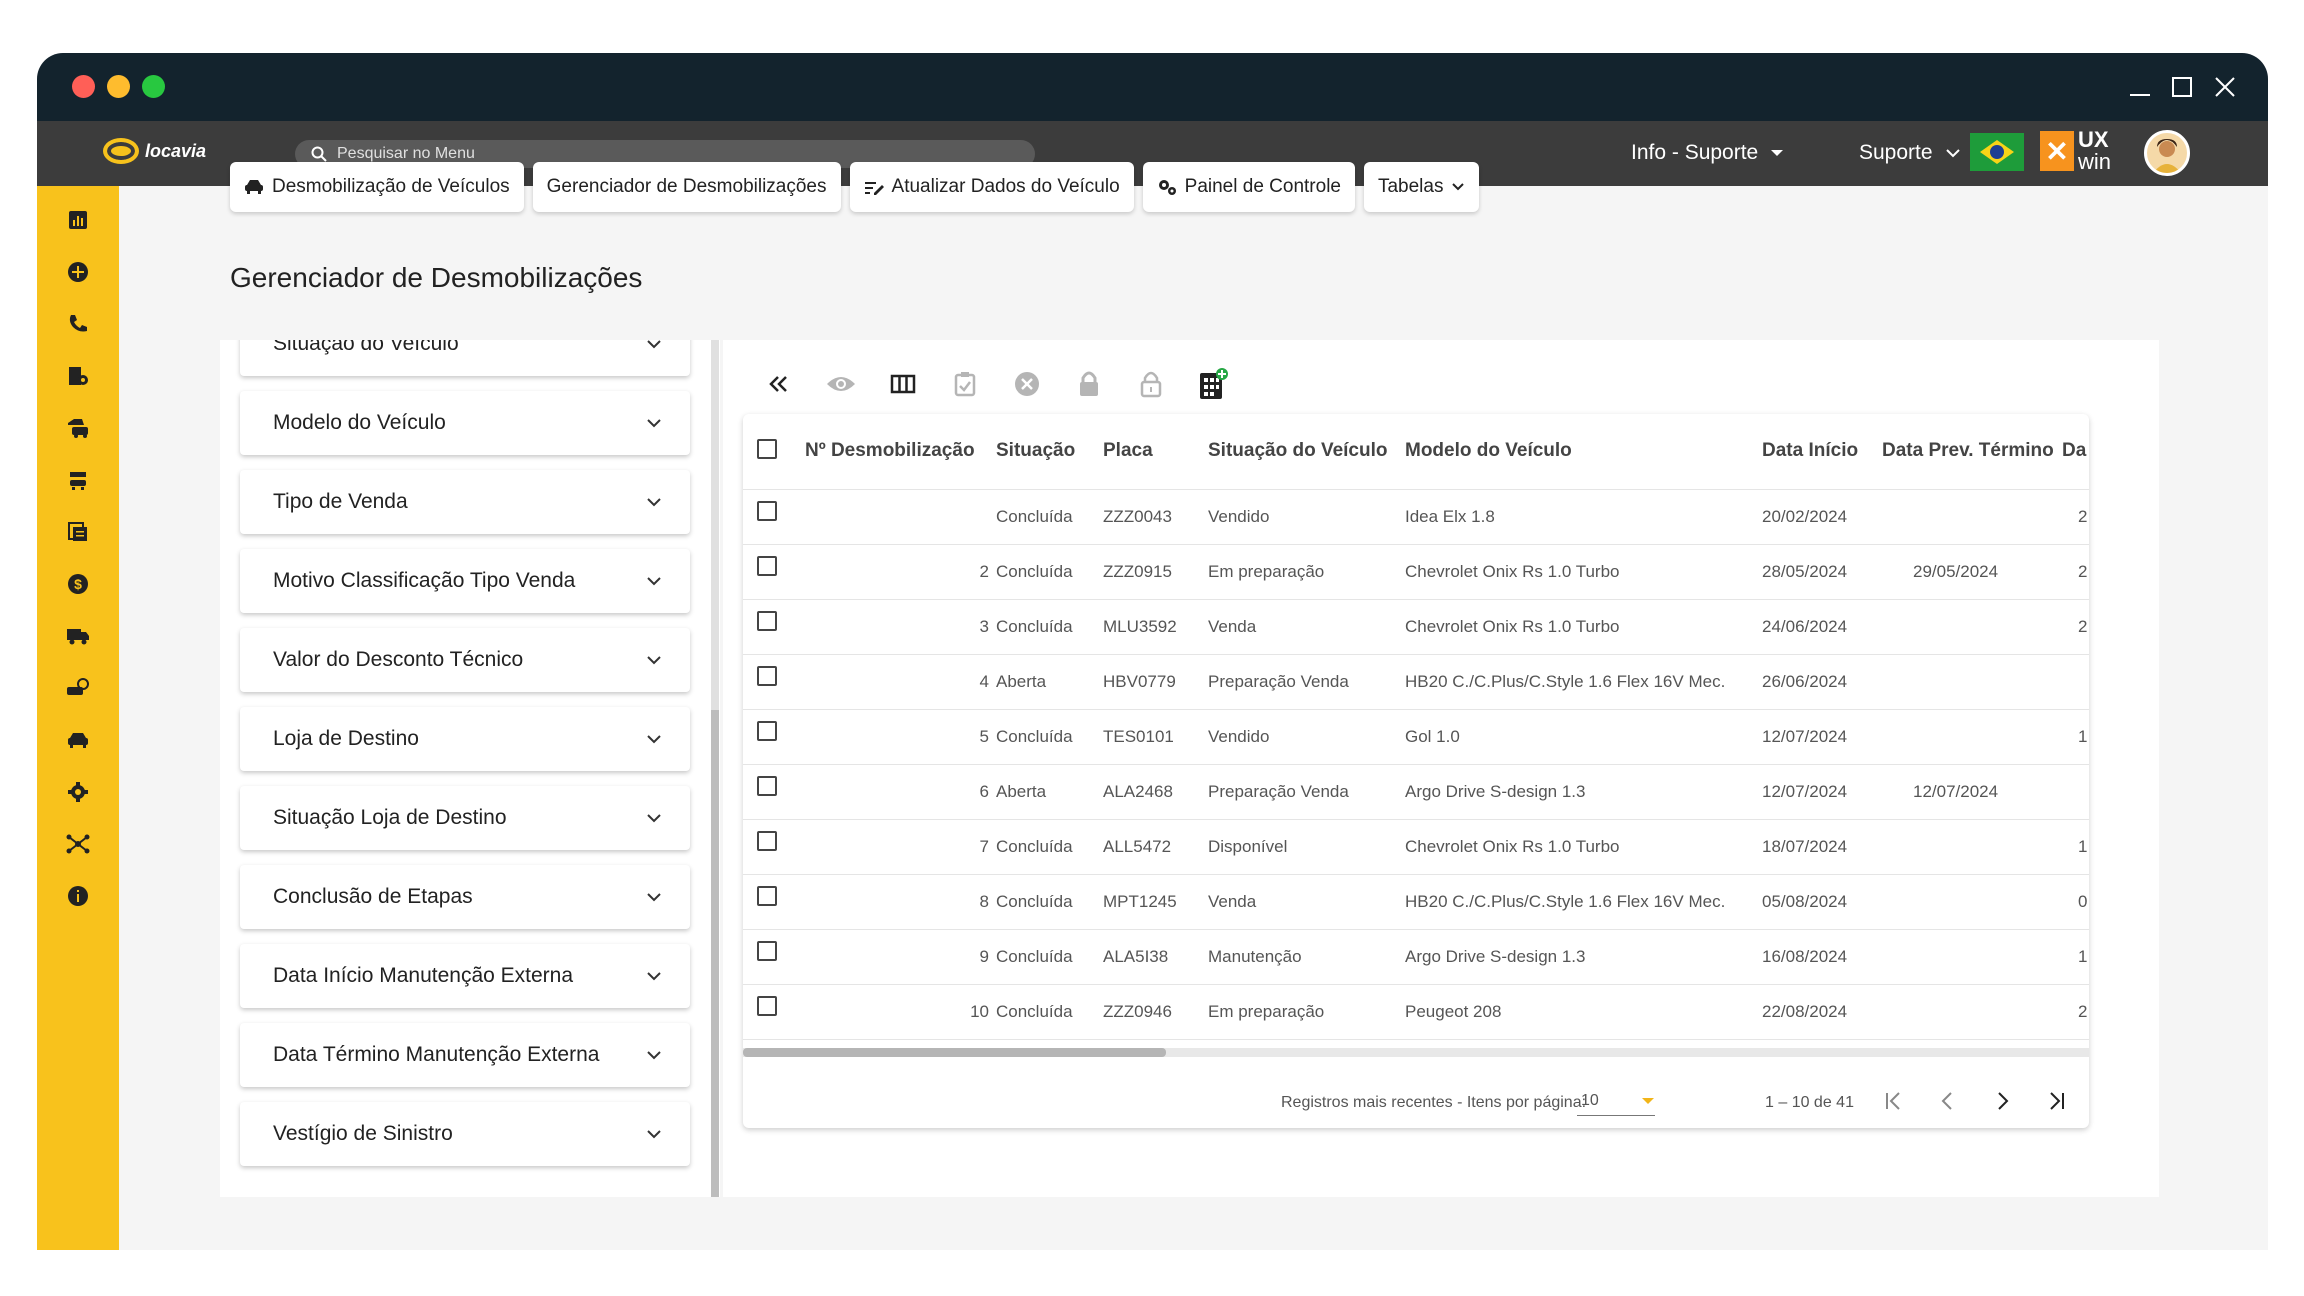 Image resolution: width=2304 pixels, height=1296 pixels. I want to click on last-page-icon, so click(2056, 1101).